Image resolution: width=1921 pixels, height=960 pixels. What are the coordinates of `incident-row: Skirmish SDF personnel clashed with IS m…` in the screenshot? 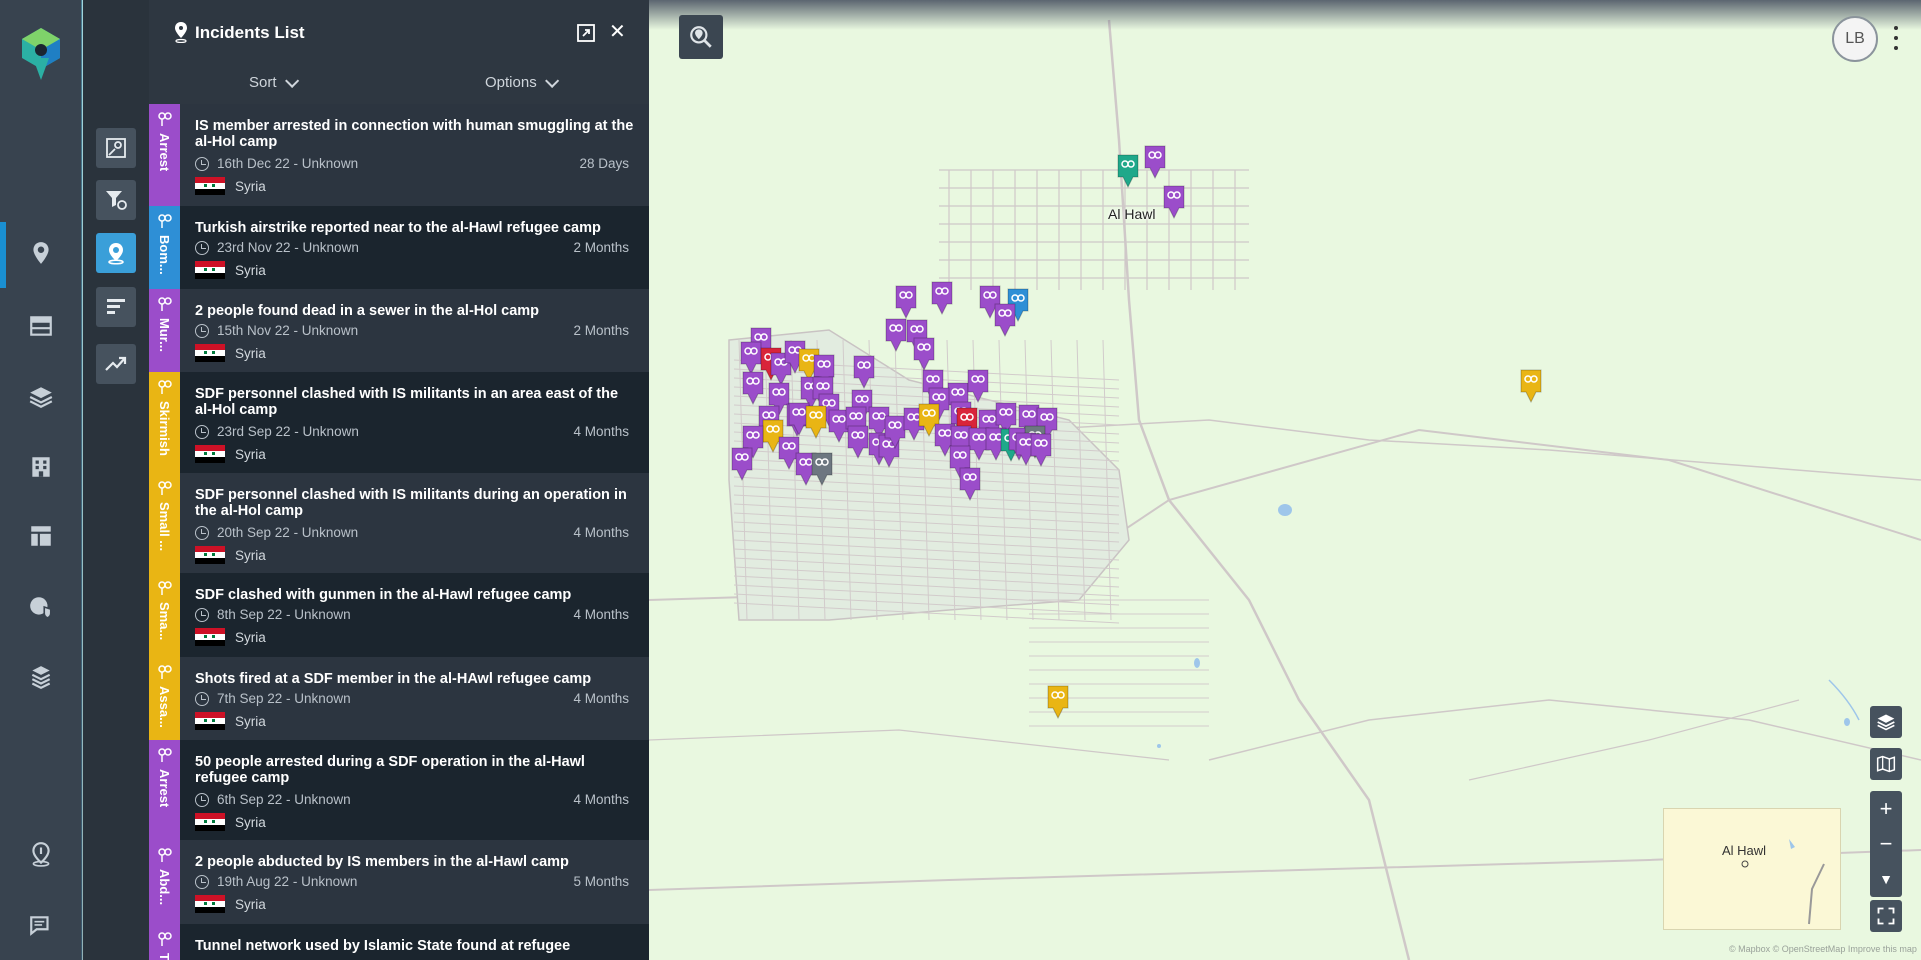 It's located at (399, 422).